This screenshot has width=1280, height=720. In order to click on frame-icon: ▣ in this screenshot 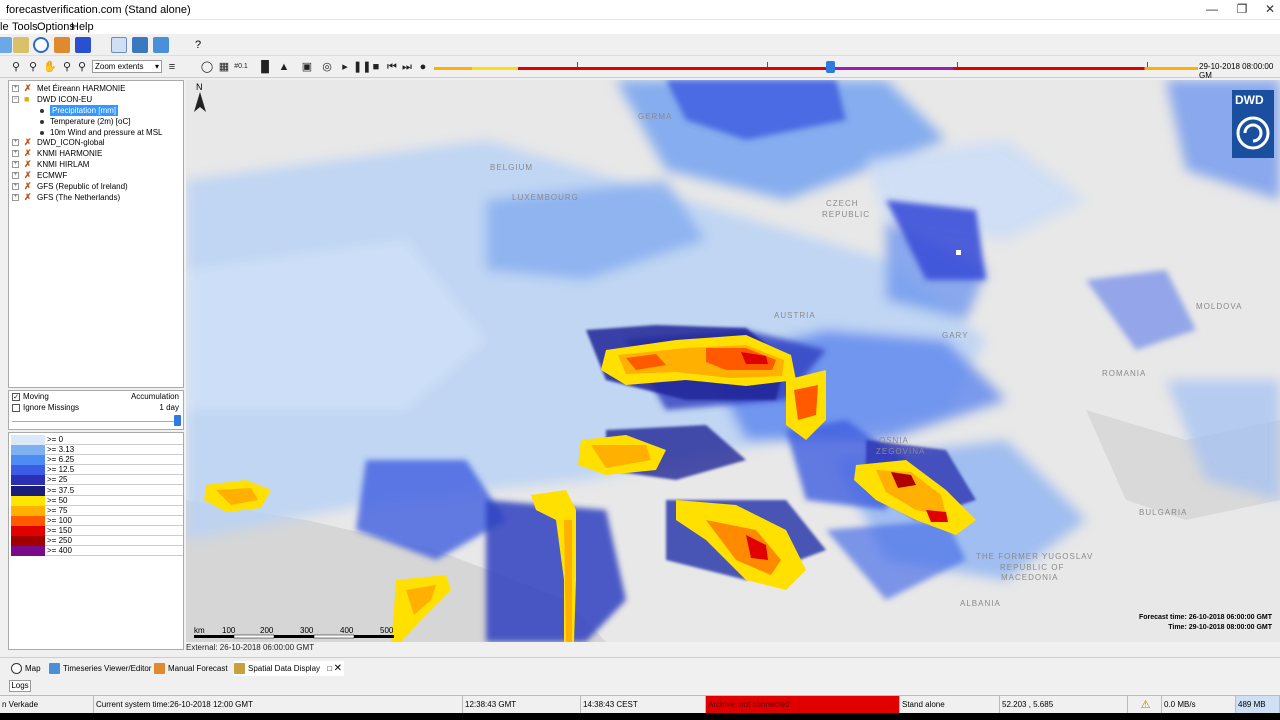, I will do `click(307, 67)`.